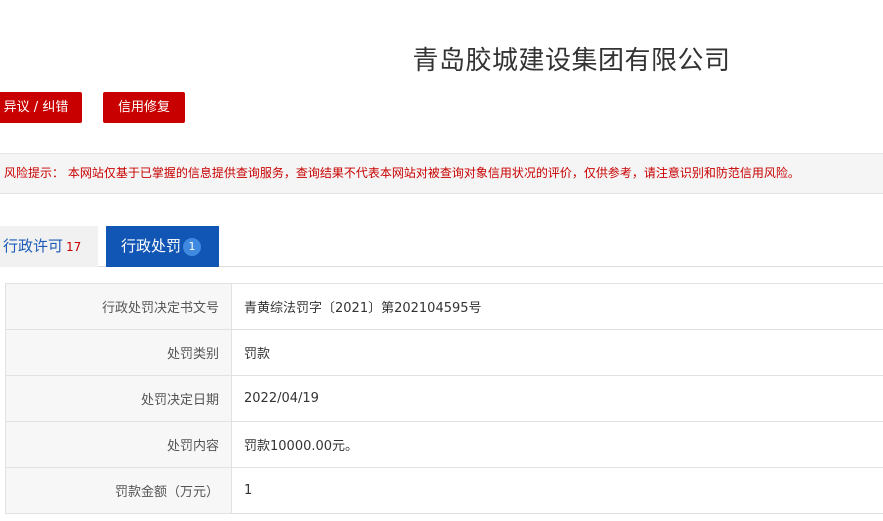 Image resolution: width=883 pixels, height=521 pixels. I want to click on row-label: 行政处罚决定书文号, so click(118, 306).